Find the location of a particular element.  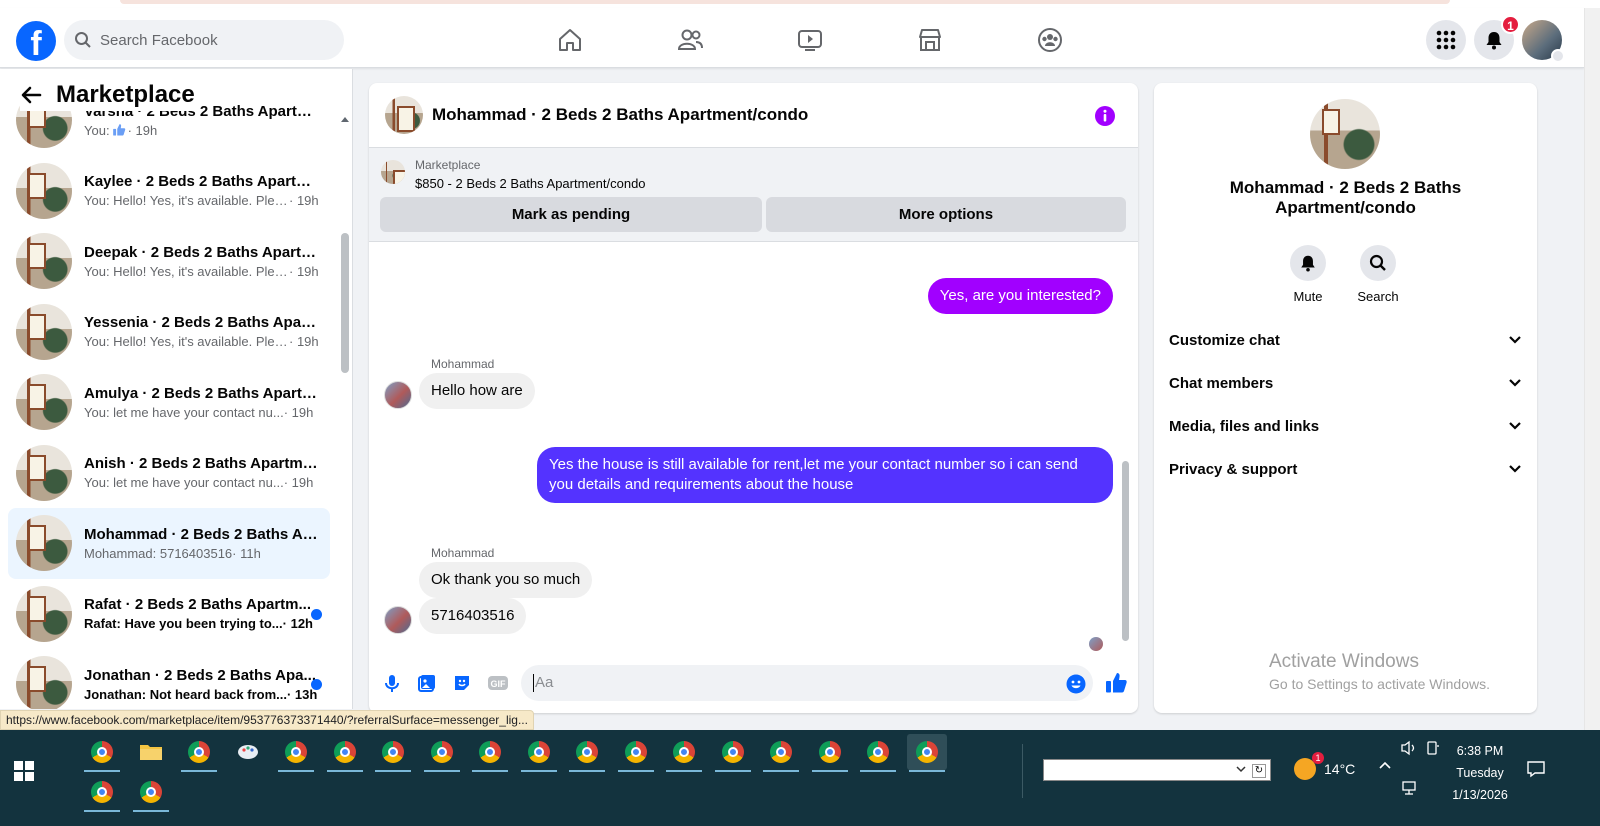

chat-scrollbar is located at coordinates (1125, 443).